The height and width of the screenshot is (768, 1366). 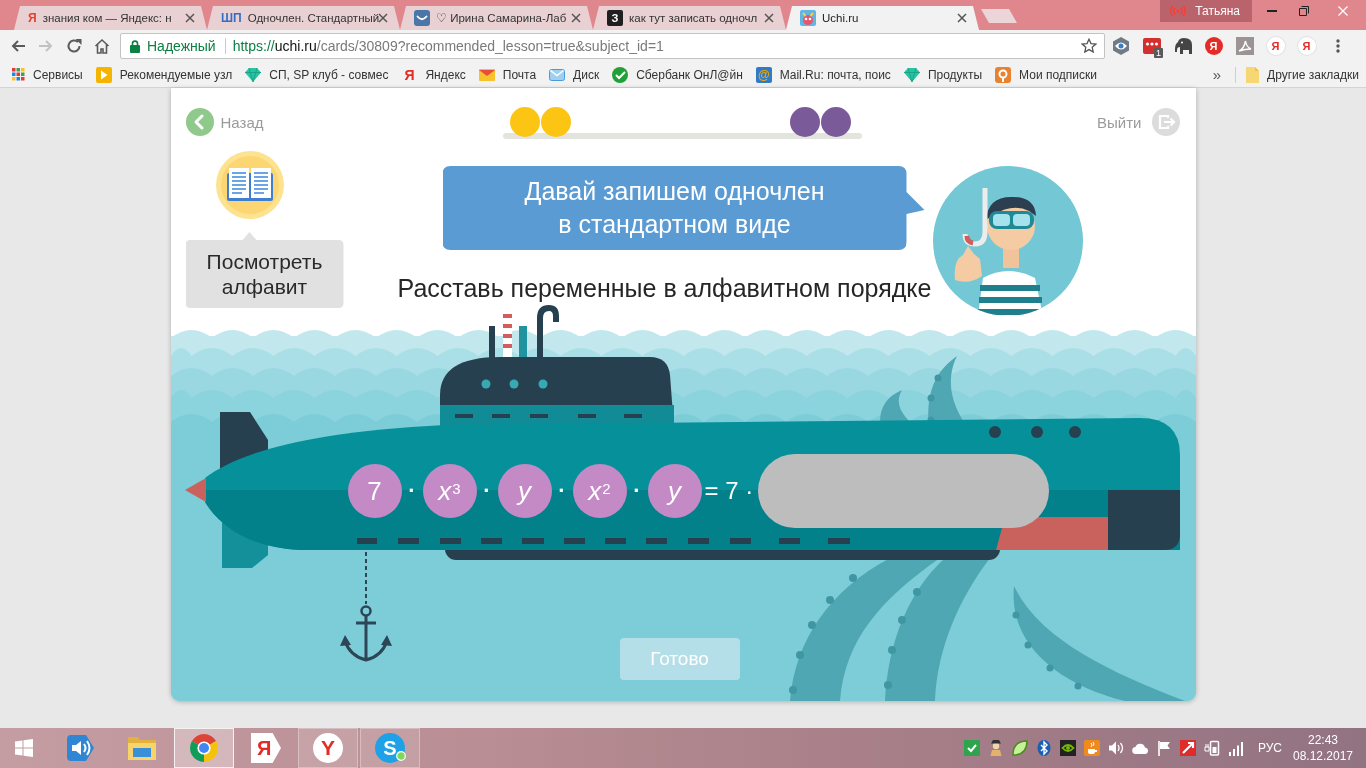 What do you see at coordinates (1206, 11) in the screenshot?
I see `profile-button: Татьяна` at bounding box center [1206, 11].